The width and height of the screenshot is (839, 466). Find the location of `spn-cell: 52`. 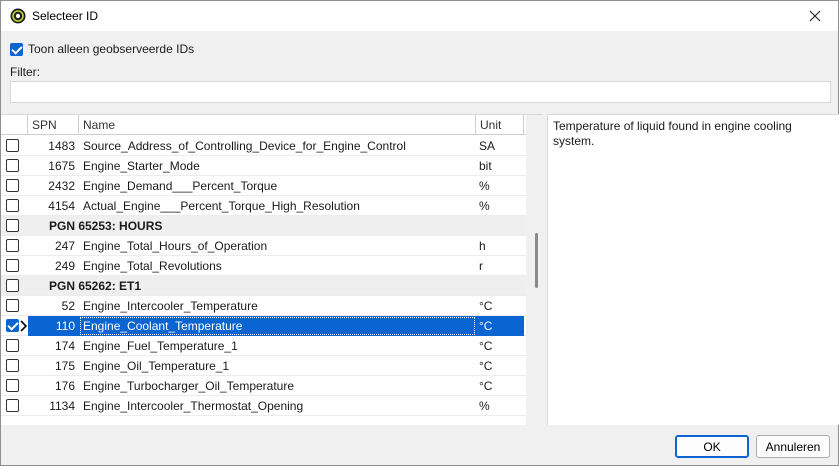

spn-cell: 52 is located at coordinates (68, 306).